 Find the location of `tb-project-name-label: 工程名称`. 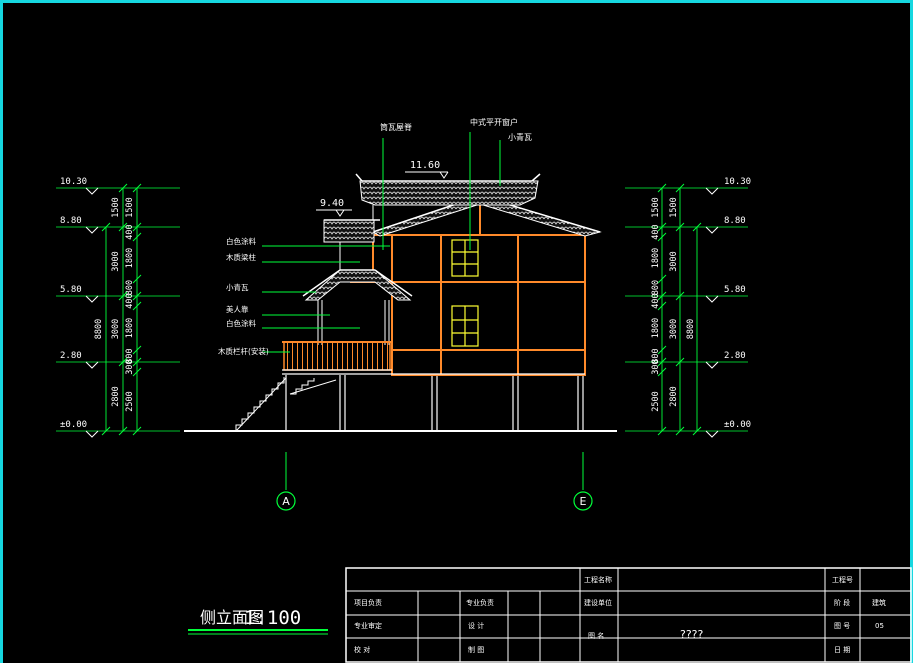

tb-project-name-label: 工程名称 is located at coordinates (598, 579).